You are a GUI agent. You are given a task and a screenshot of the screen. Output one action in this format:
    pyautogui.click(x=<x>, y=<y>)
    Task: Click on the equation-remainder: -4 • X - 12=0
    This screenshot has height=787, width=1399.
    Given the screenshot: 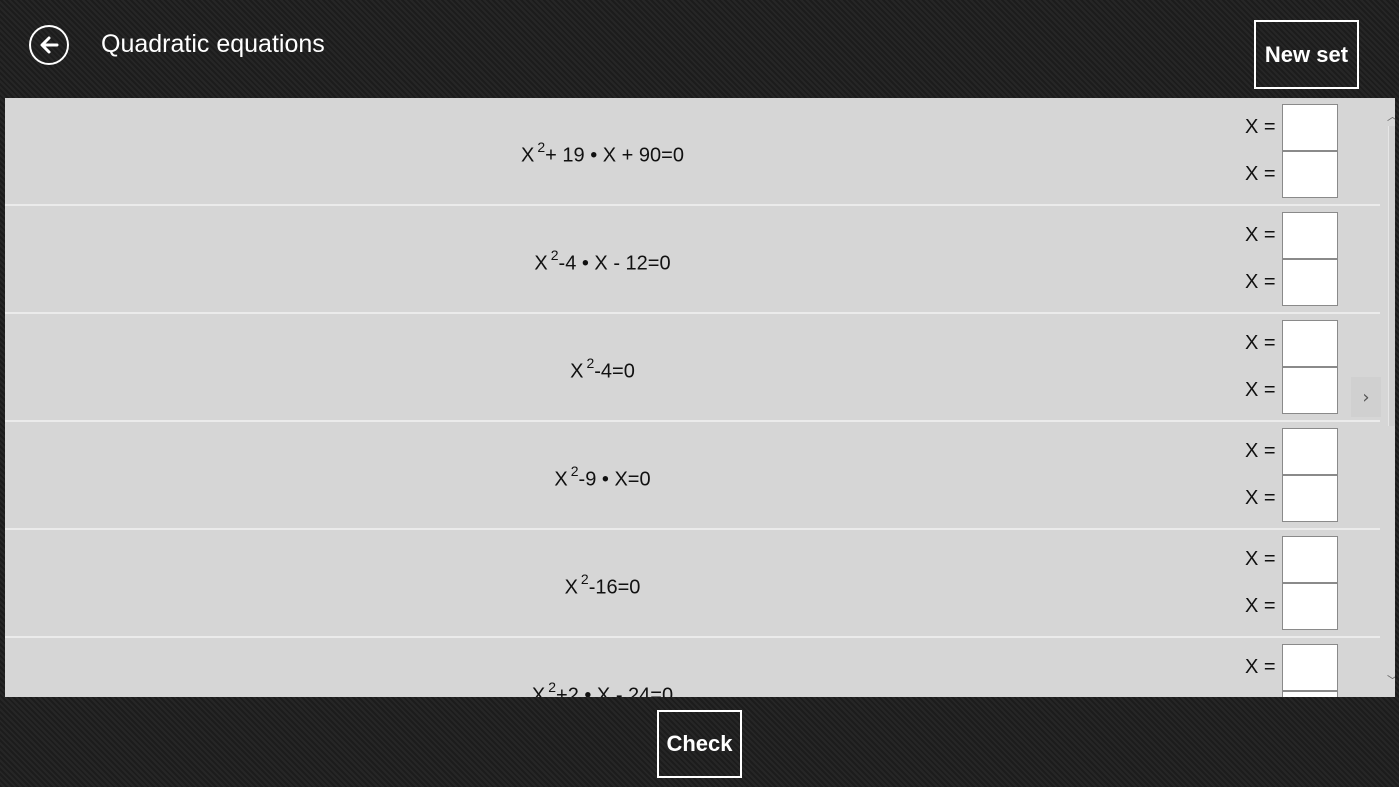 What is the action you would take?
    pyautogui.click(x=614, y=263)
    